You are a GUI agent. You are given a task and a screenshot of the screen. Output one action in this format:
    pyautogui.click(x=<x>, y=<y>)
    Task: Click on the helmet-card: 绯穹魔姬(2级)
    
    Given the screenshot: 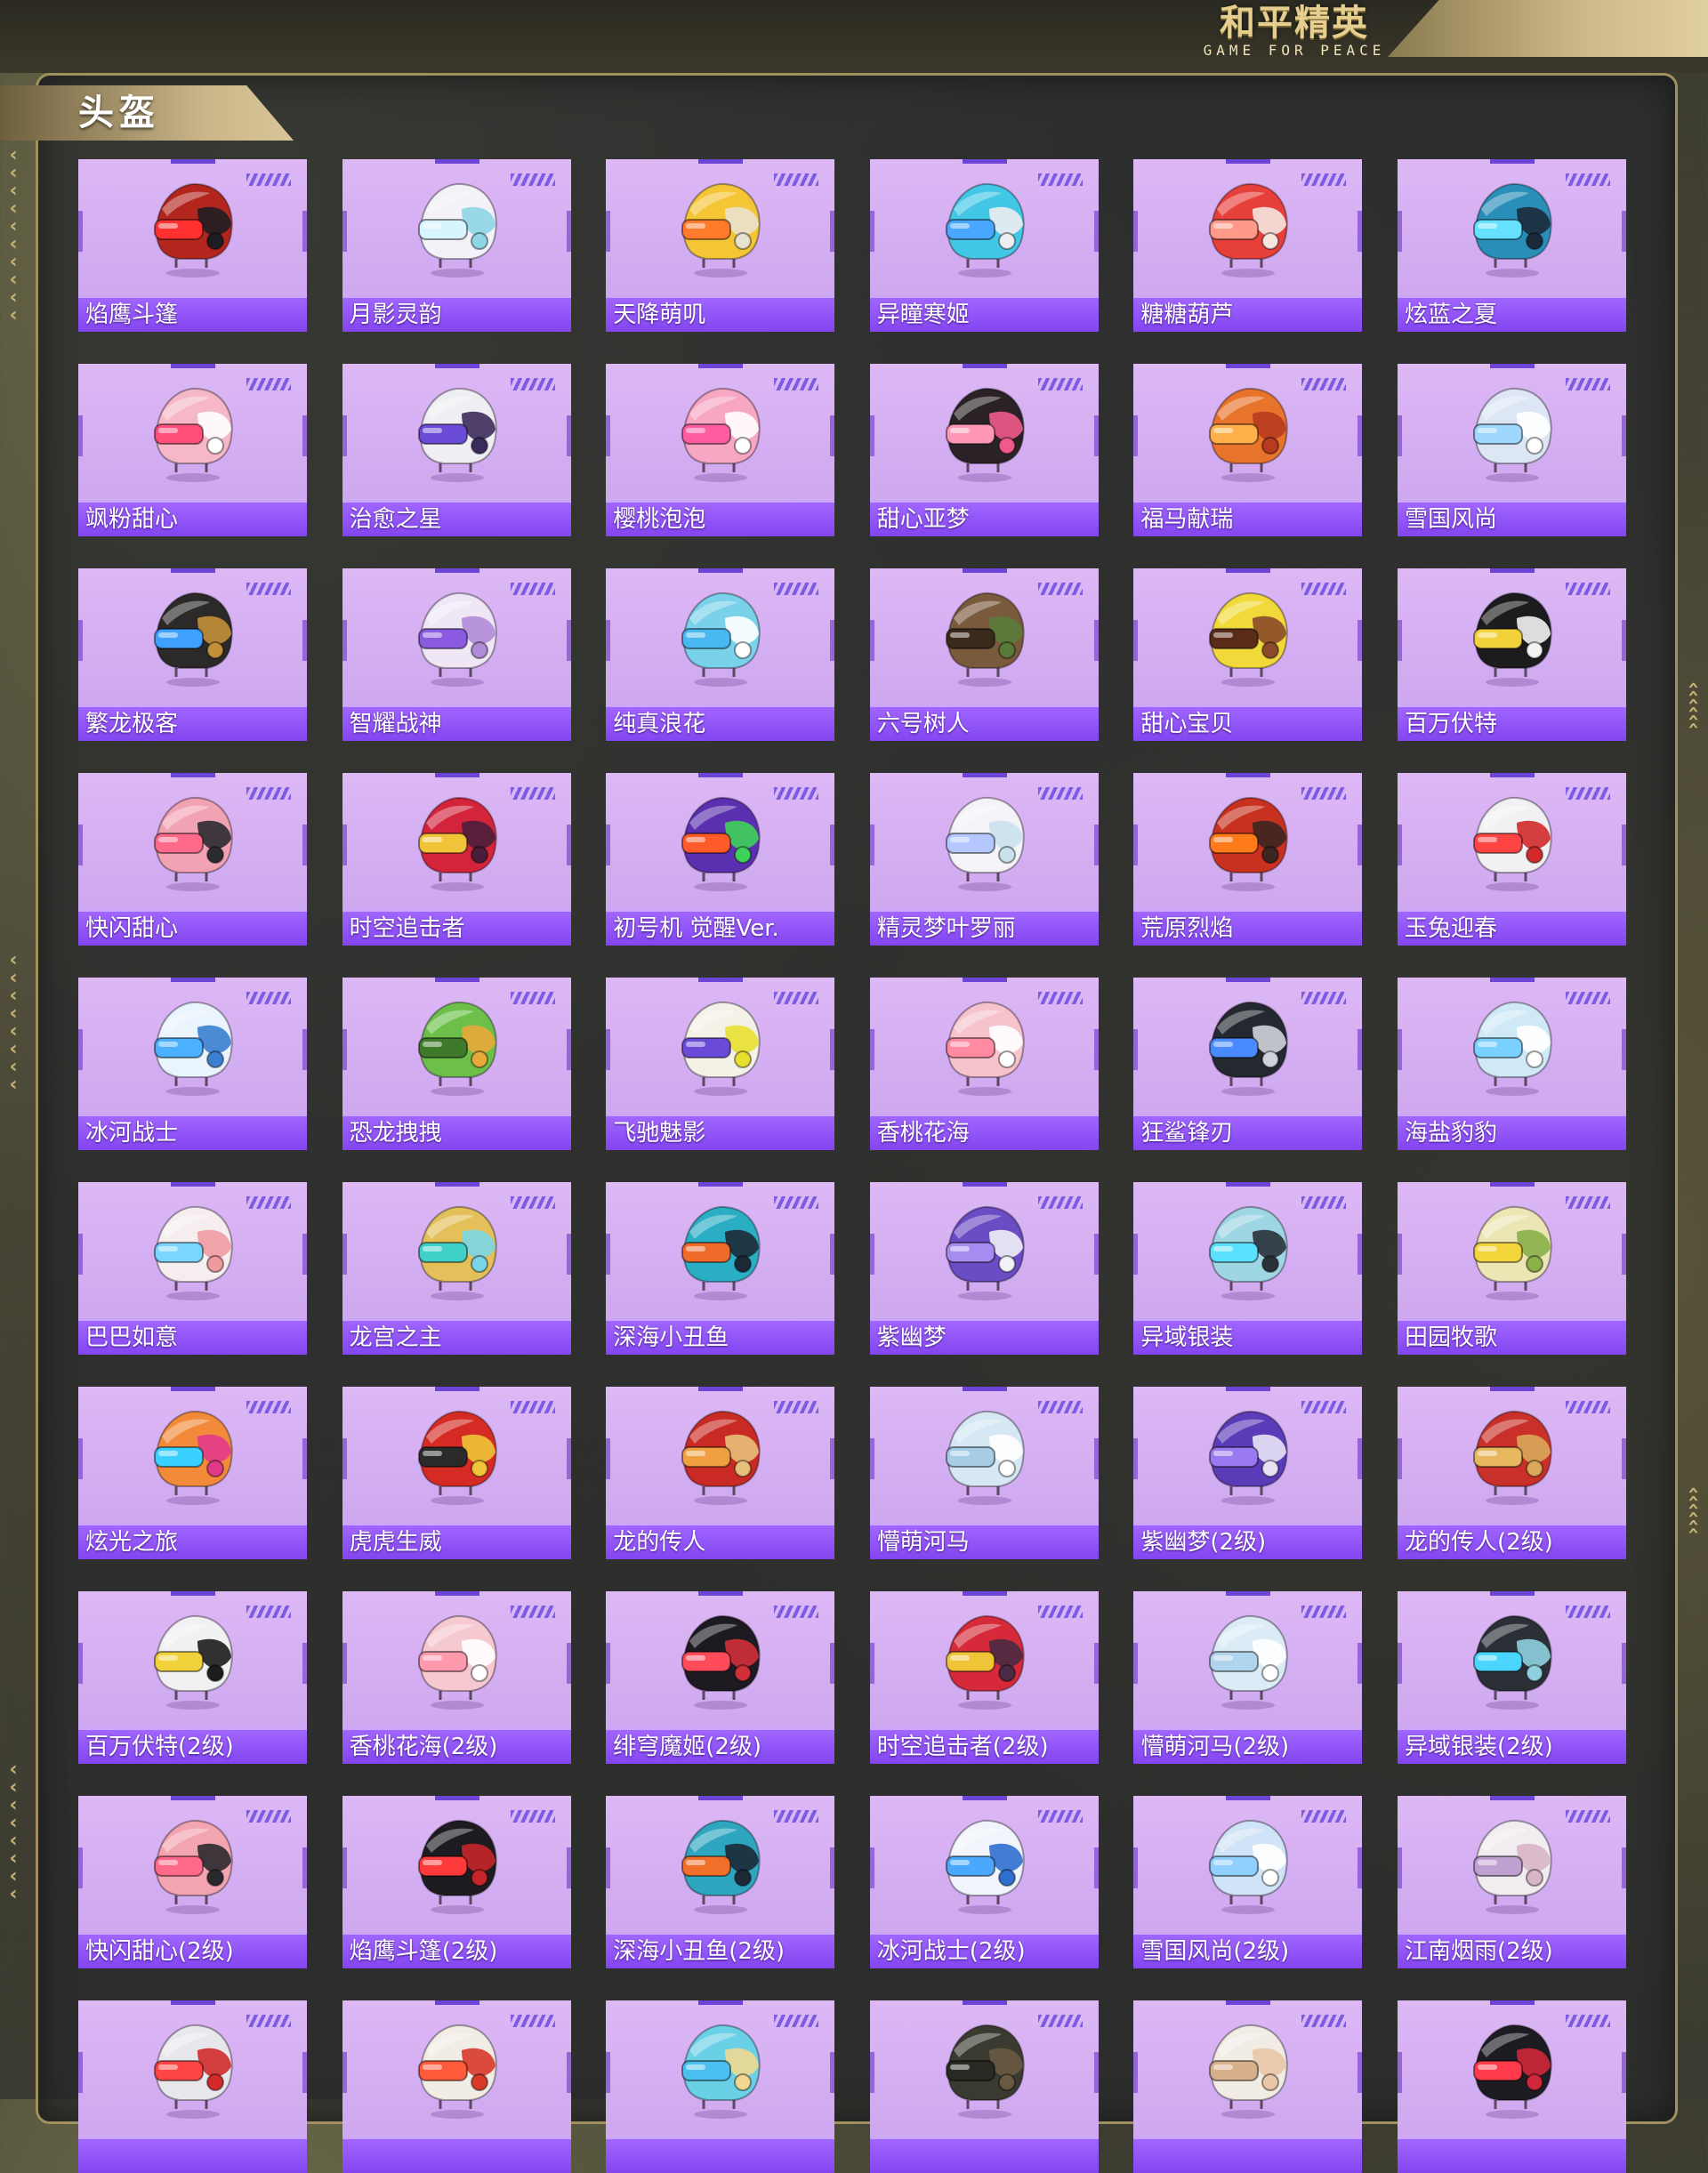 What is the action you would take?
    pyautogui.click(x=720, y=1678)
    